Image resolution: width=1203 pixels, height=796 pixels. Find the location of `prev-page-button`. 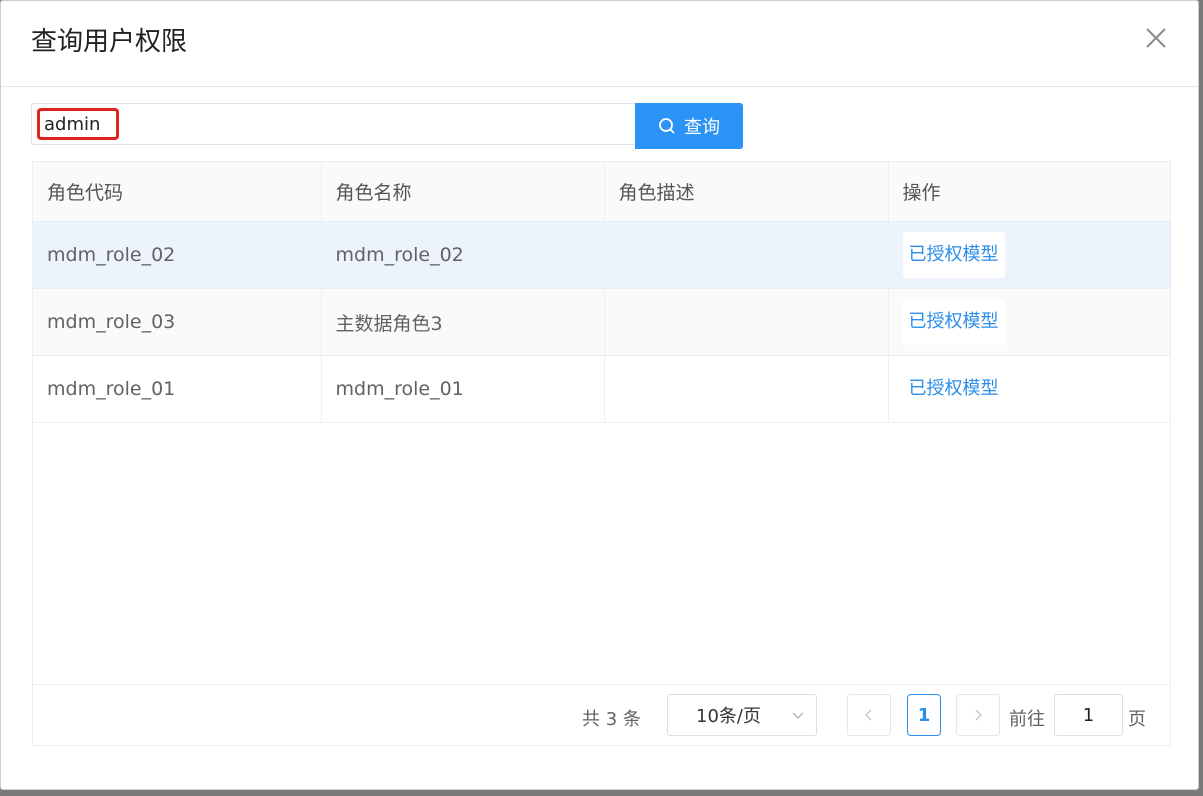

prev-page-button is located at coordinates (869, 715).